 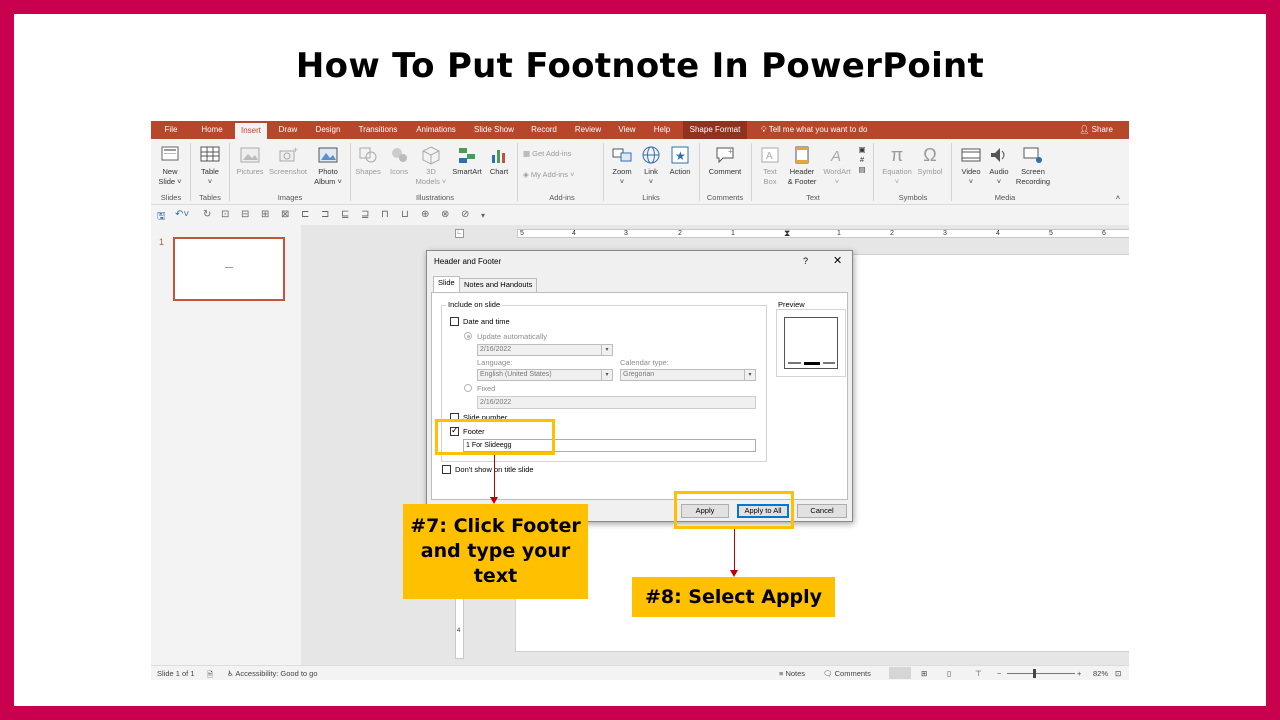 I want to click on tab-review: Review, so click(x=588, y=130).